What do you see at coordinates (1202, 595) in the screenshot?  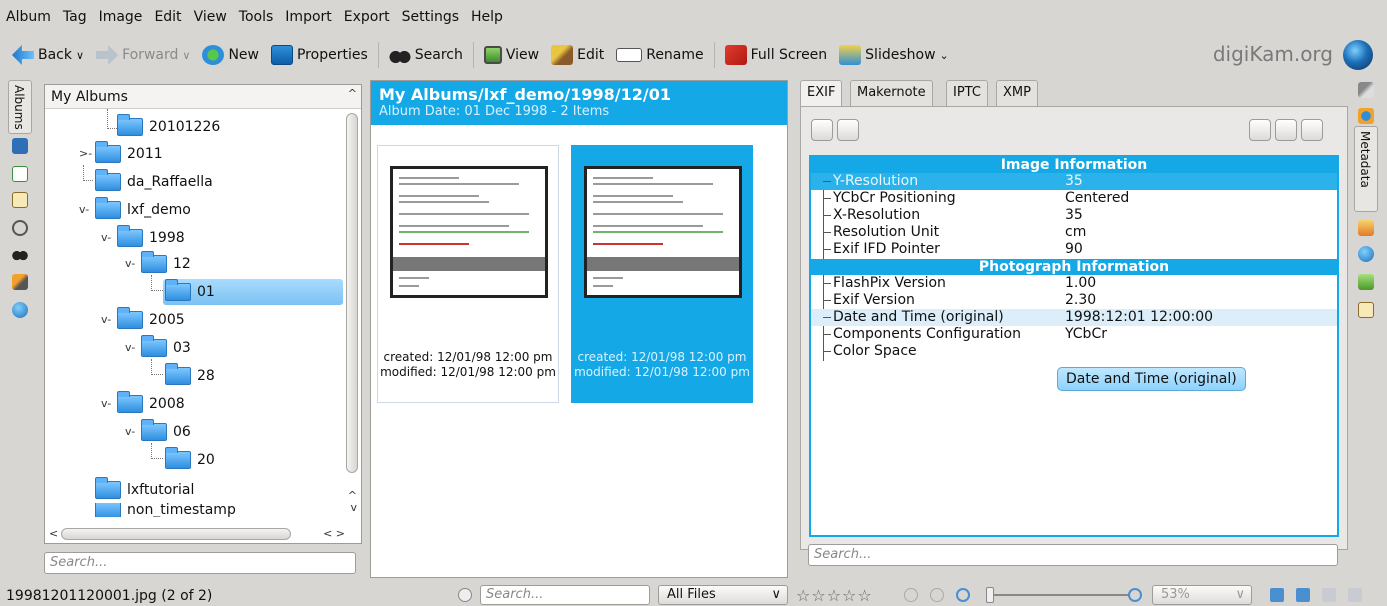 I see `zoom-level-select: 53% ∨` at bounding box center [1202, 595].